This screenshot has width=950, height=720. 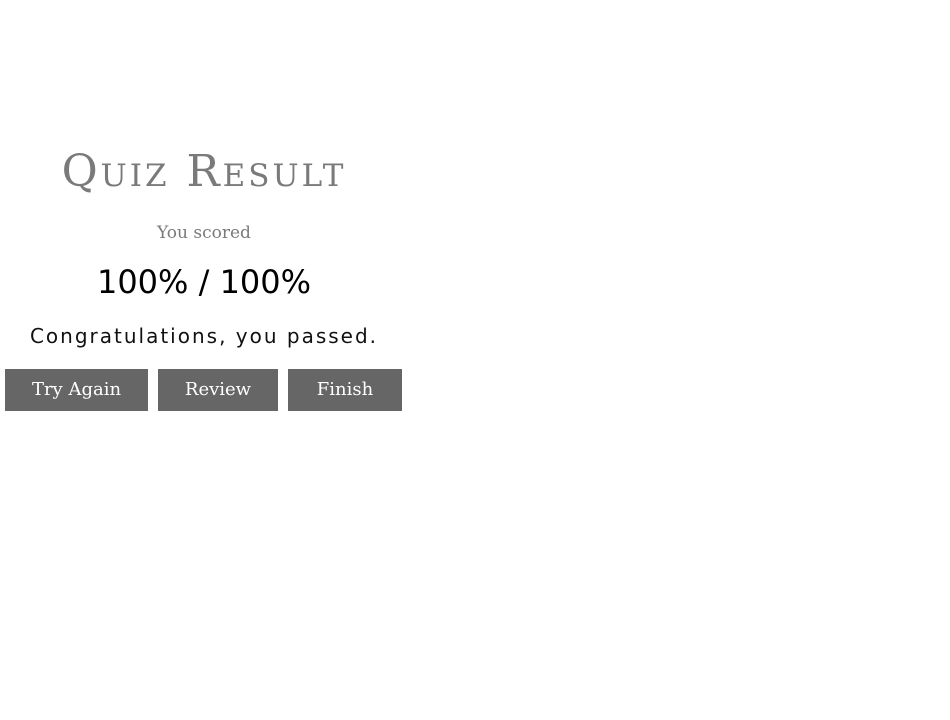 What do you see at coordinates (76, 390) in the screenshot?
I see `try-again-button: Try Again` at bounding box center [76, 390].